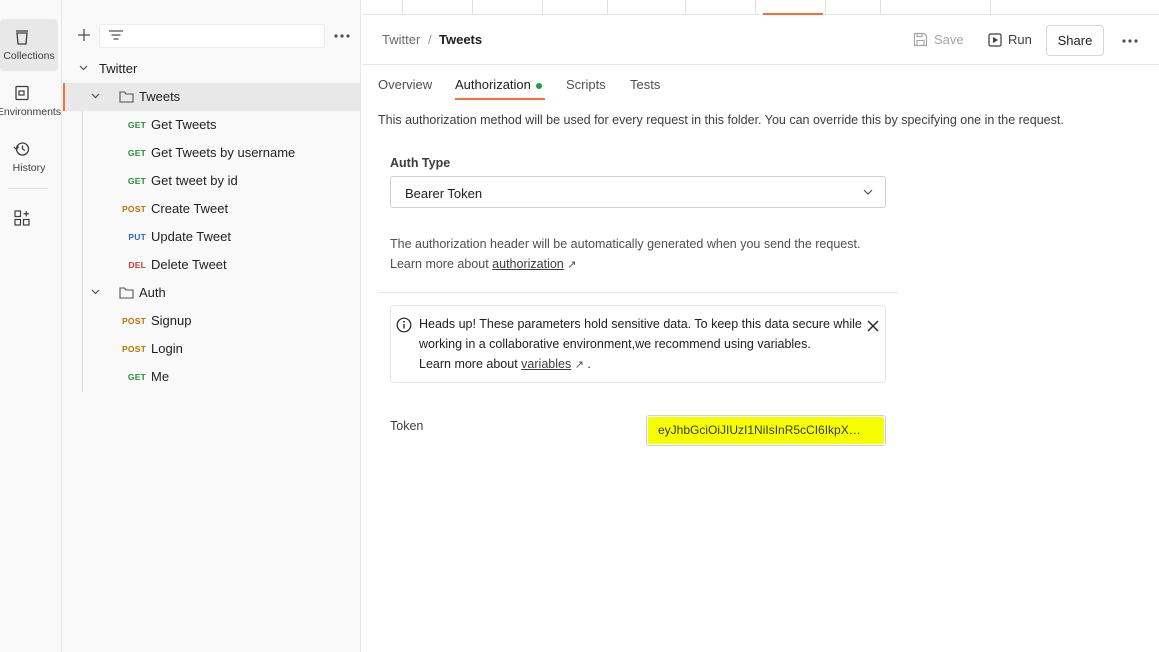  Describe the element at coordinates (211, 293) in the screenshot. I see `tree-folder-auth: Auth` at that location.